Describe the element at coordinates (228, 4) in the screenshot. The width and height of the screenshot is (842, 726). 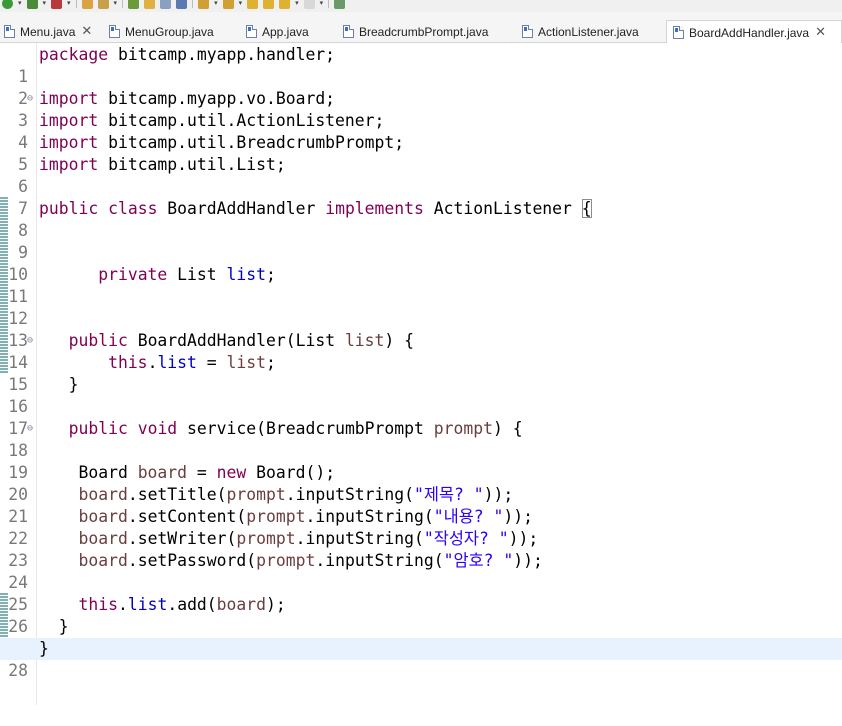
I see `prev-annotation-icon` at that location.